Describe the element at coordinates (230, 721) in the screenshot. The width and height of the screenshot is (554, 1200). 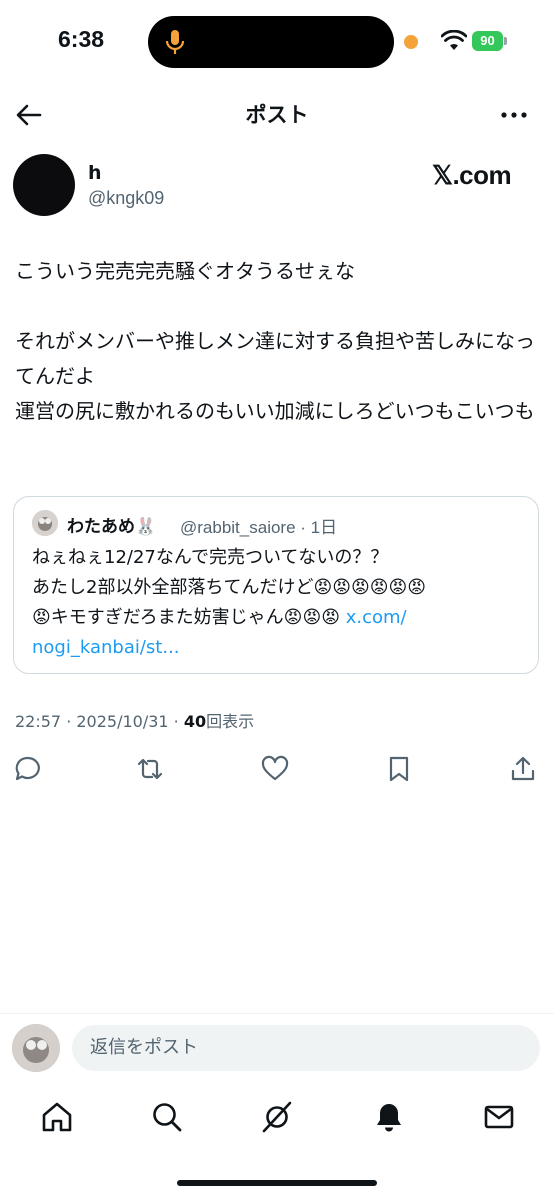
I see `views-label: 回表示` at that location.